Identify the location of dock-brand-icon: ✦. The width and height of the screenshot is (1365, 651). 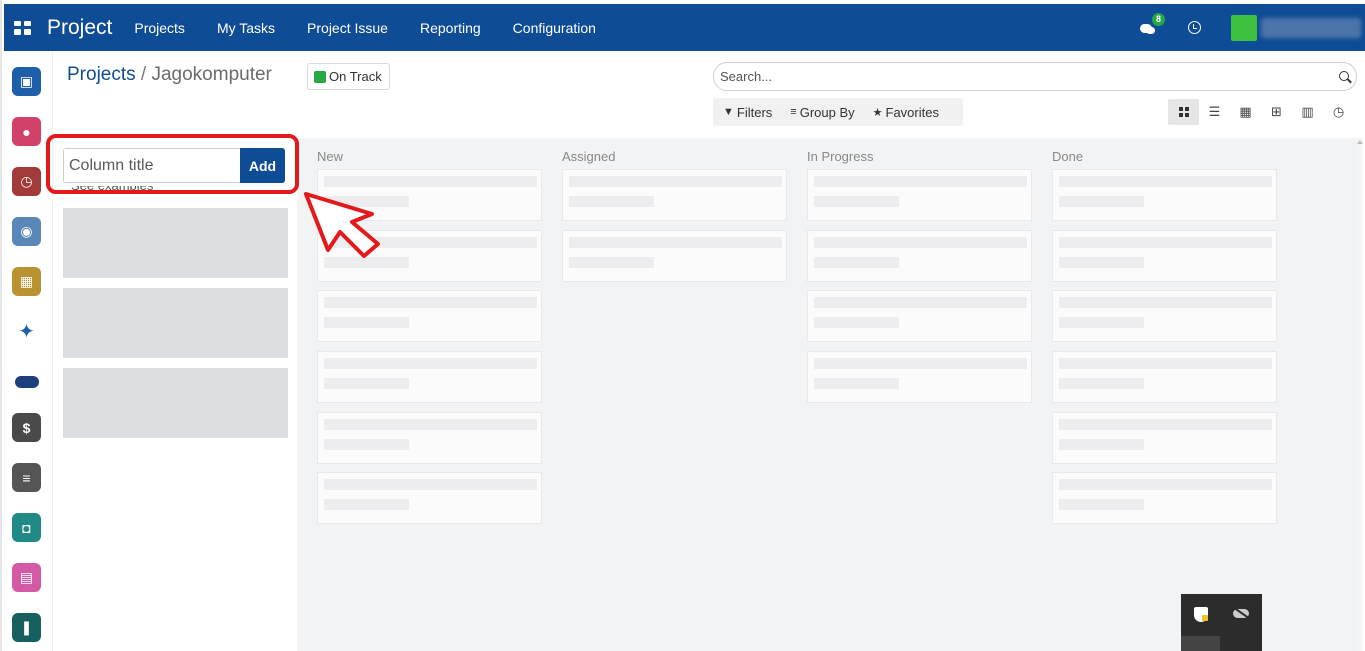
(26, 331).